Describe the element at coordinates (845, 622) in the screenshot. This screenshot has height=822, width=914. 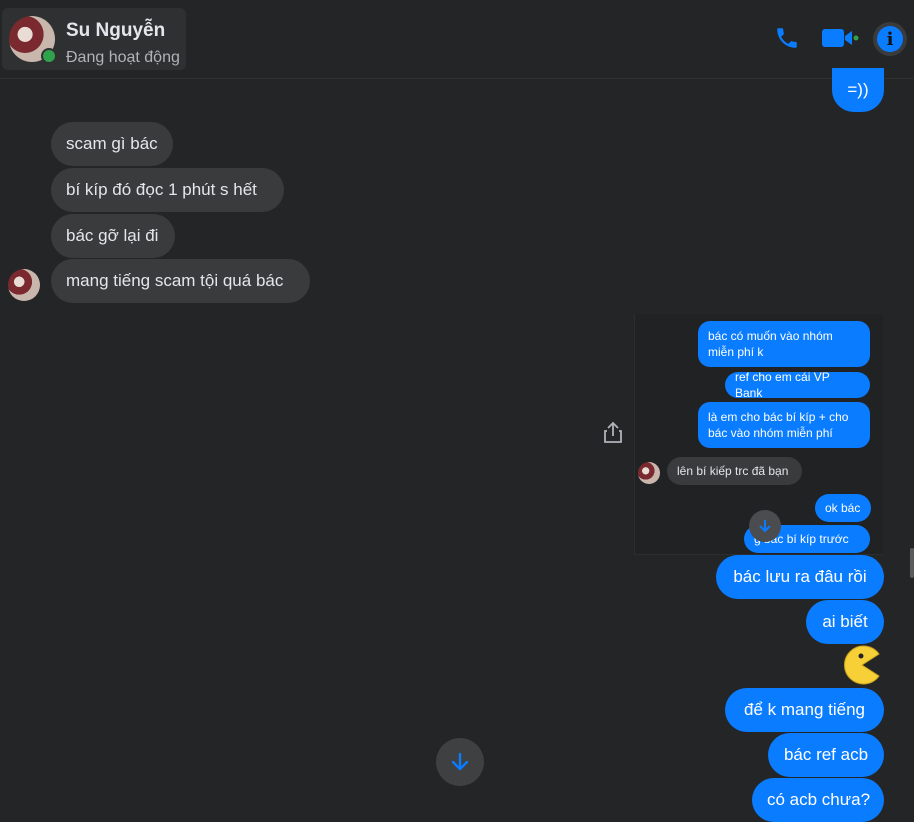
I see `message-bubble-sent: ai biết` at that location.